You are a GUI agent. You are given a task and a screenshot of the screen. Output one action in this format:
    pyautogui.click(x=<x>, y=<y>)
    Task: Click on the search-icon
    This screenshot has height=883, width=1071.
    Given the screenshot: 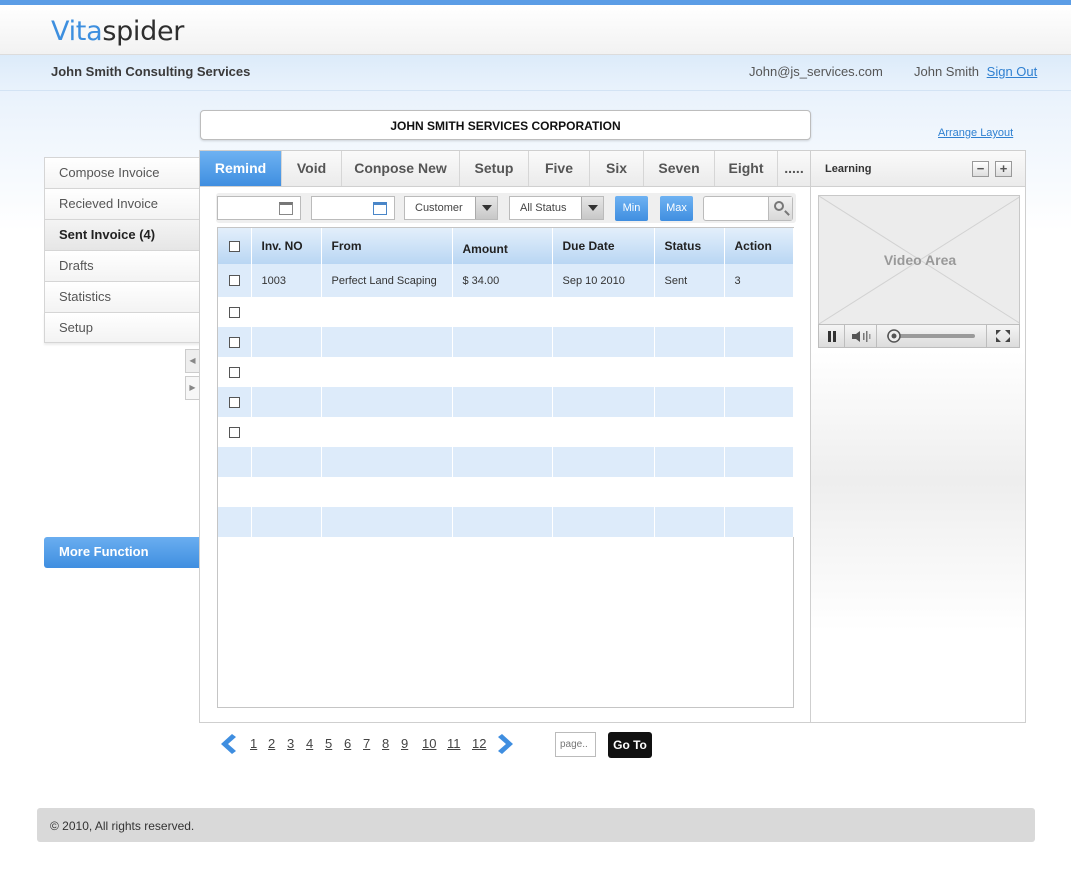 What is the action you would take?
    pyautogui.click(x=779, y=206)
    